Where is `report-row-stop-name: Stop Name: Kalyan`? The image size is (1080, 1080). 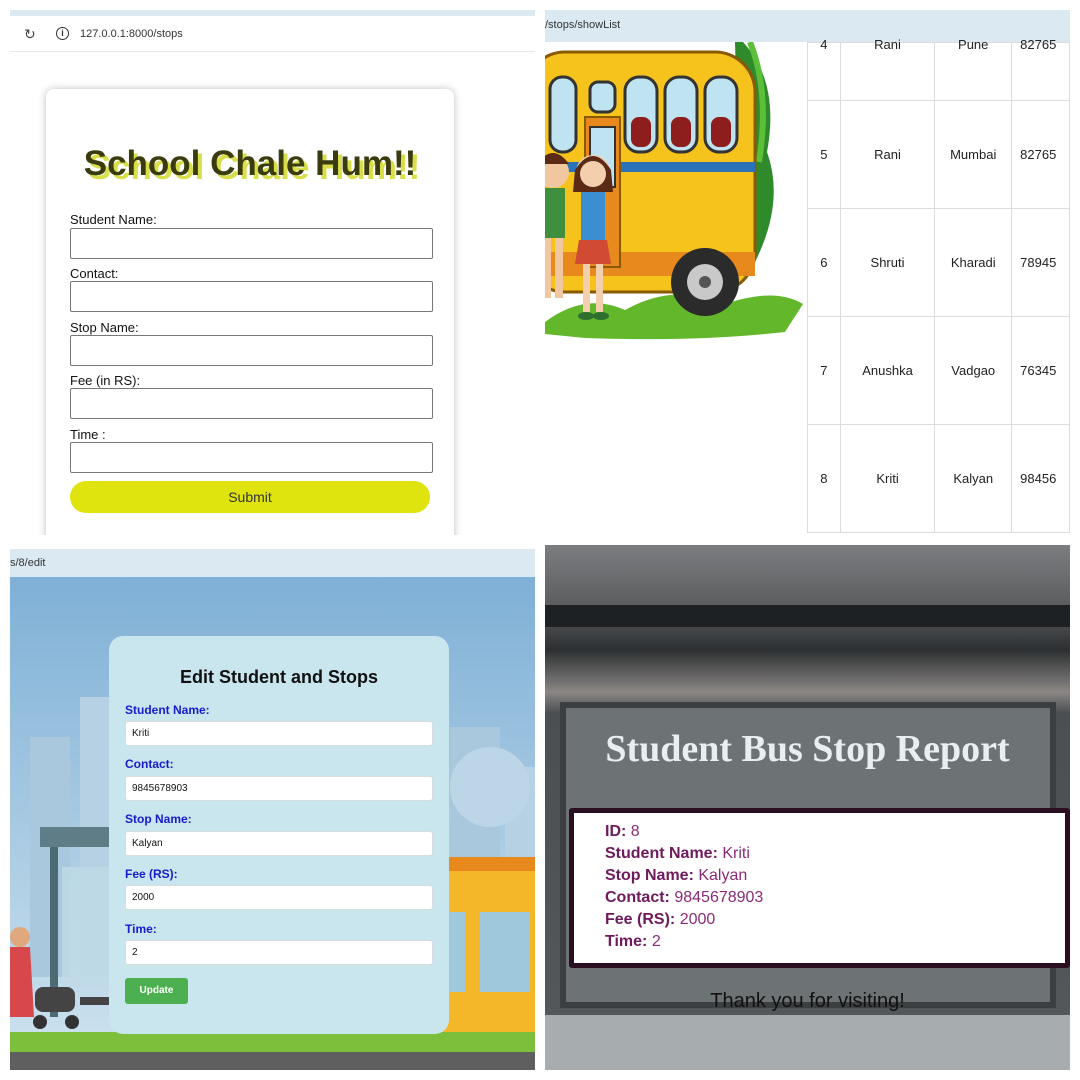
report-row-stop-name: Stop Name: Kalyan is located at coordinates (676, 875).